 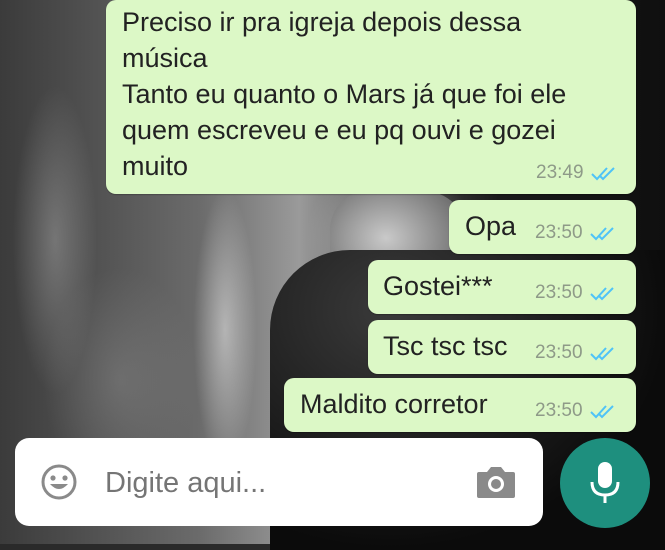 I want to click on message-text: Gostei***, so click(x=438, y=286).